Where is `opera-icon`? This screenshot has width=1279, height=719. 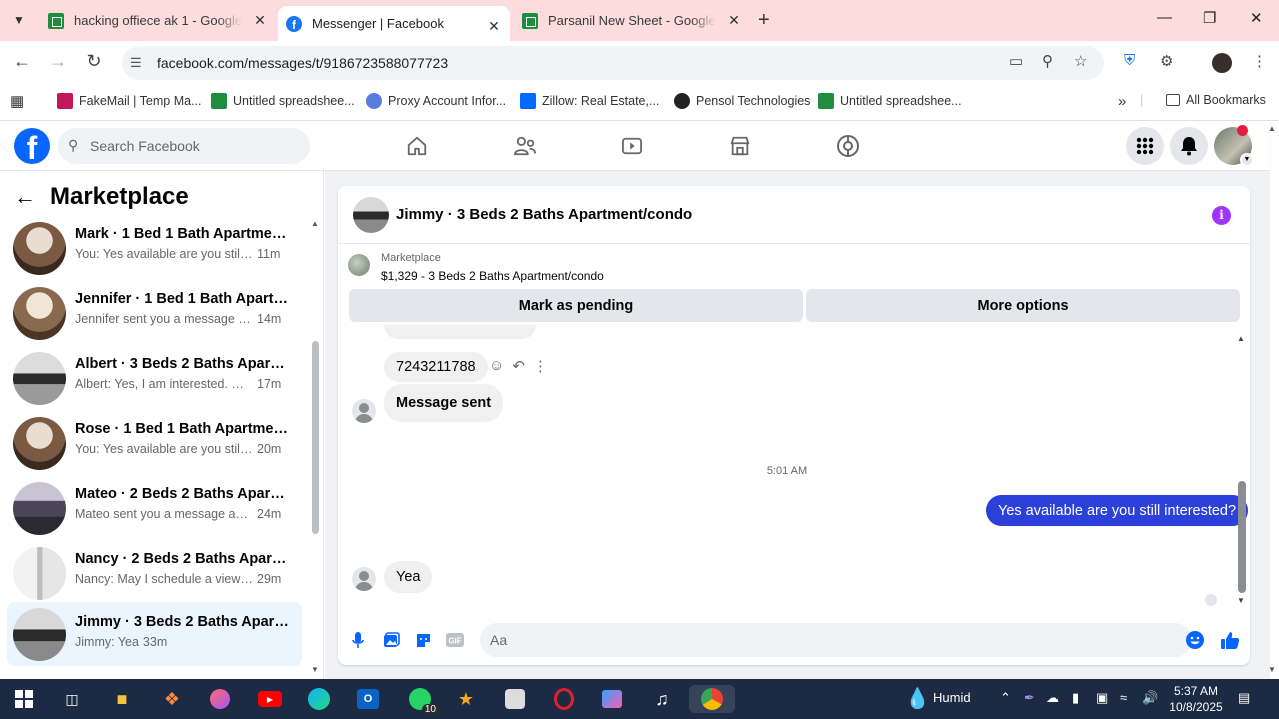
opera-icon is located at coordinates (564, 699).